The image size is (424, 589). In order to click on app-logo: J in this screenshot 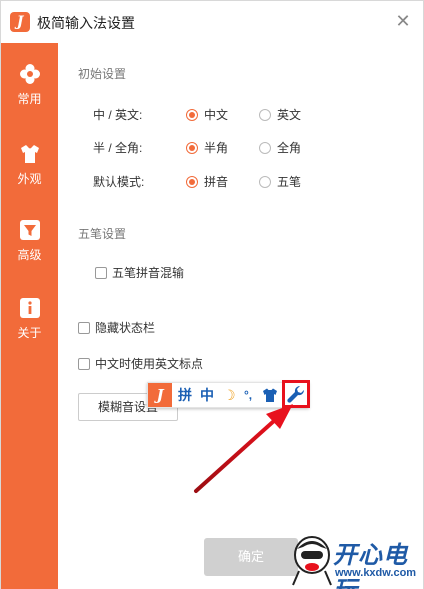, I will do `click(20, 22)`.